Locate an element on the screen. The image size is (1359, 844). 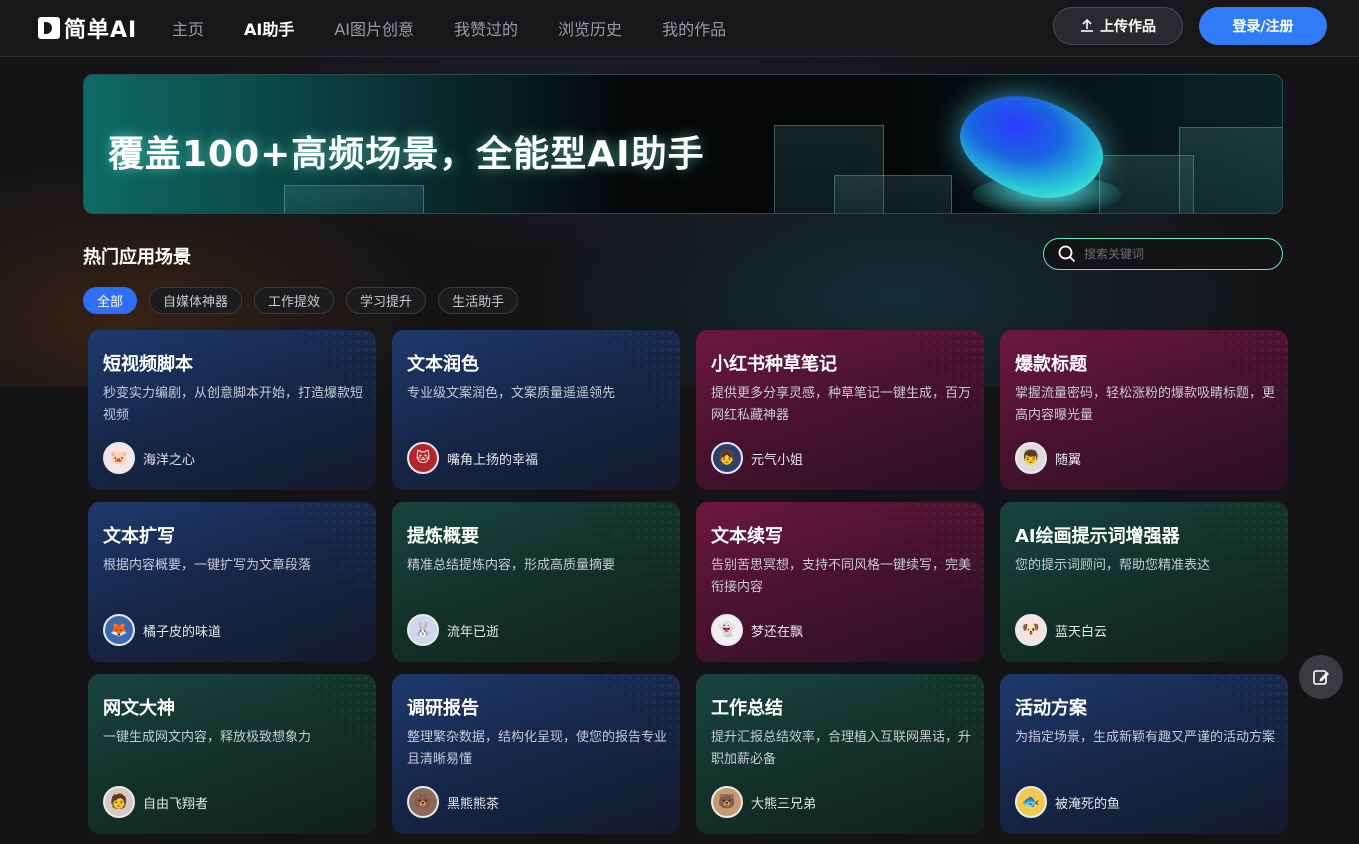
author-name: 黑熊熊茶 is located at coordinates (473, 804).